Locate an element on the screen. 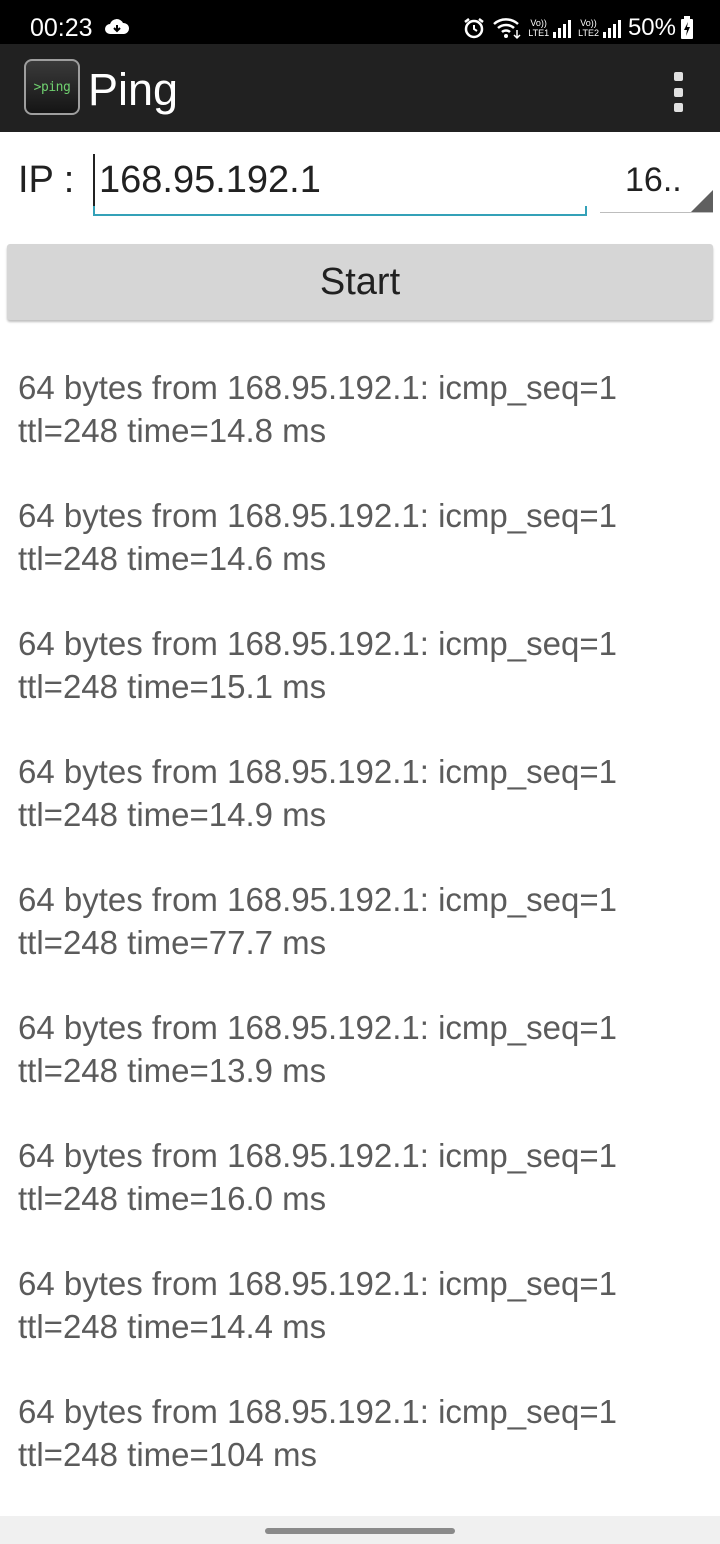 This screenshot has width=720, height=1544. spinner-value: 16.. is located at coordinates (653, 180).